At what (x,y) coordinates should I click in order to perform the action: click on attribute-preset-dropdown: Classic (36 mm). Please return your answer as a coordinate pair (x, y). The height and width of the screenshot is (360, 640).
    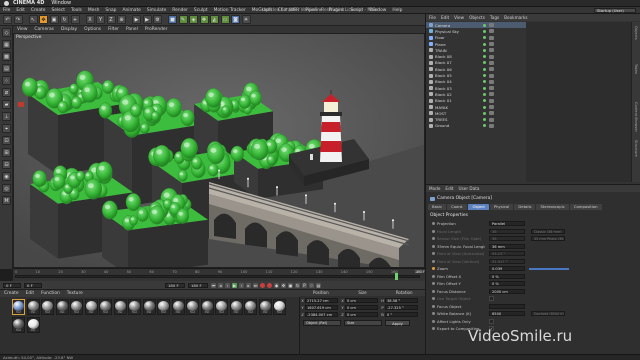
    Looking at the image, I should click on (548, 231).